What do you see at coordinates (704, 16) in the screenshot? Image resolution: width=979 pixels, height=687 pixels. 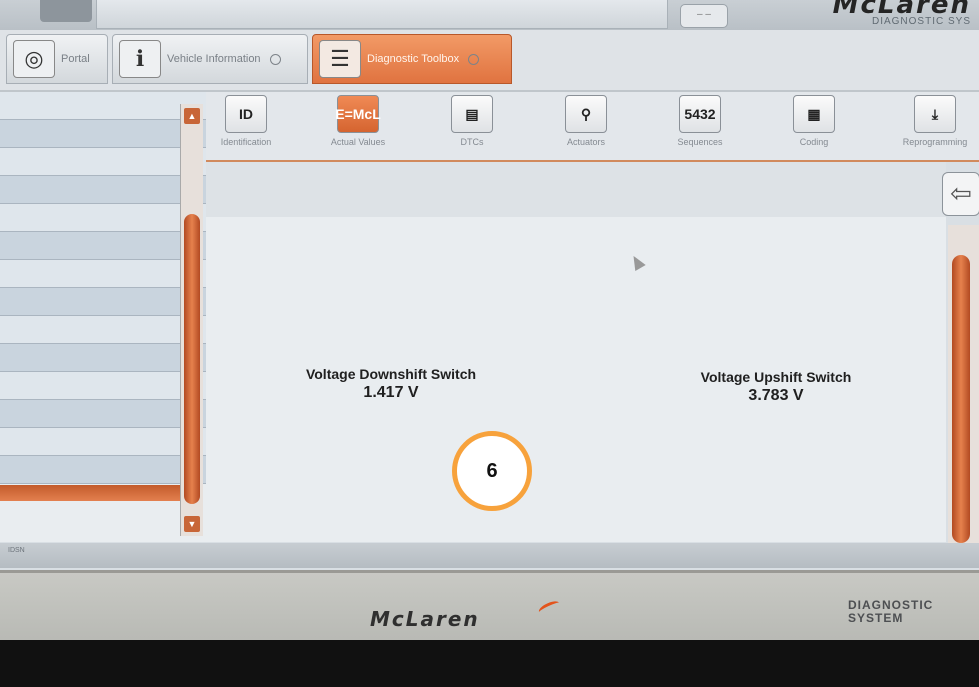 I see `nav-pill-button: – –` at bounding box center [704, 16].